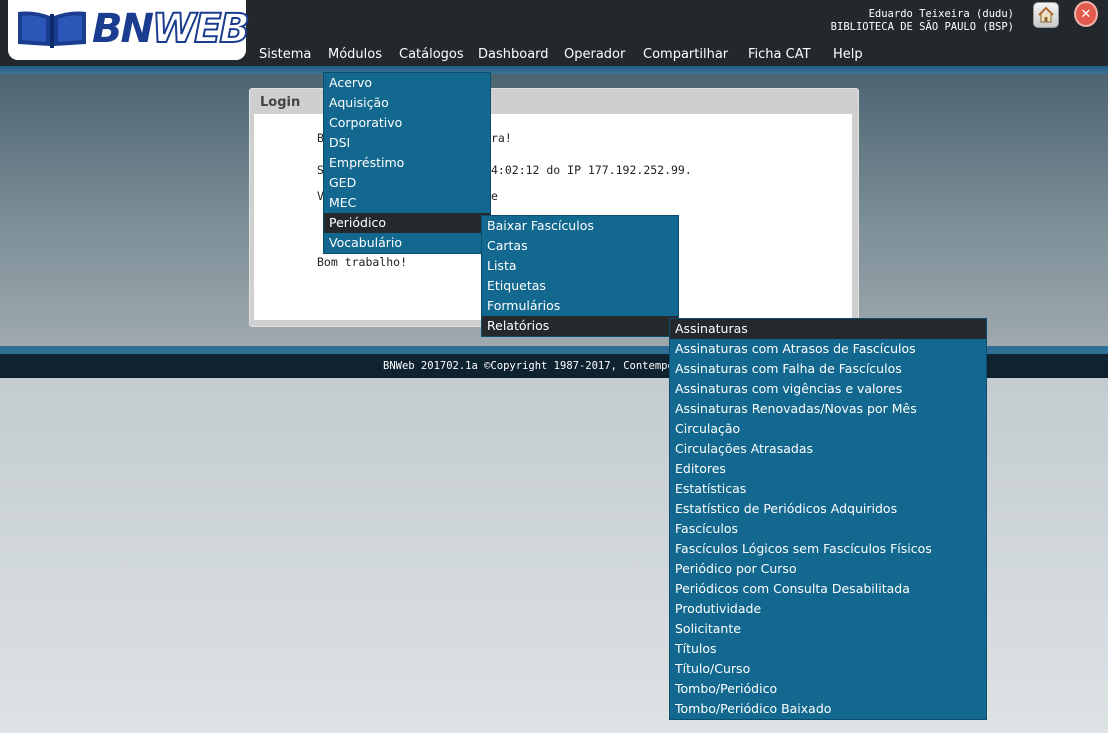  I want to click on welcome-line-end: ra!, so click(501, 138).